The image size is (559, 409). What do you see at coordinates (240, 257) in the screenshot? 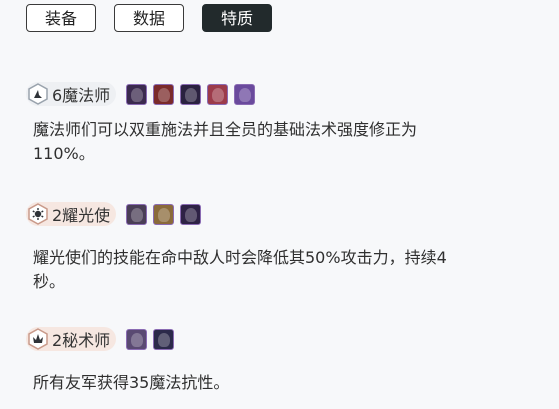
I see `description-line: 耀光使们的技能在命中敌人时会降低其50%攻击力，持续4` at bounding box center [240, 257].